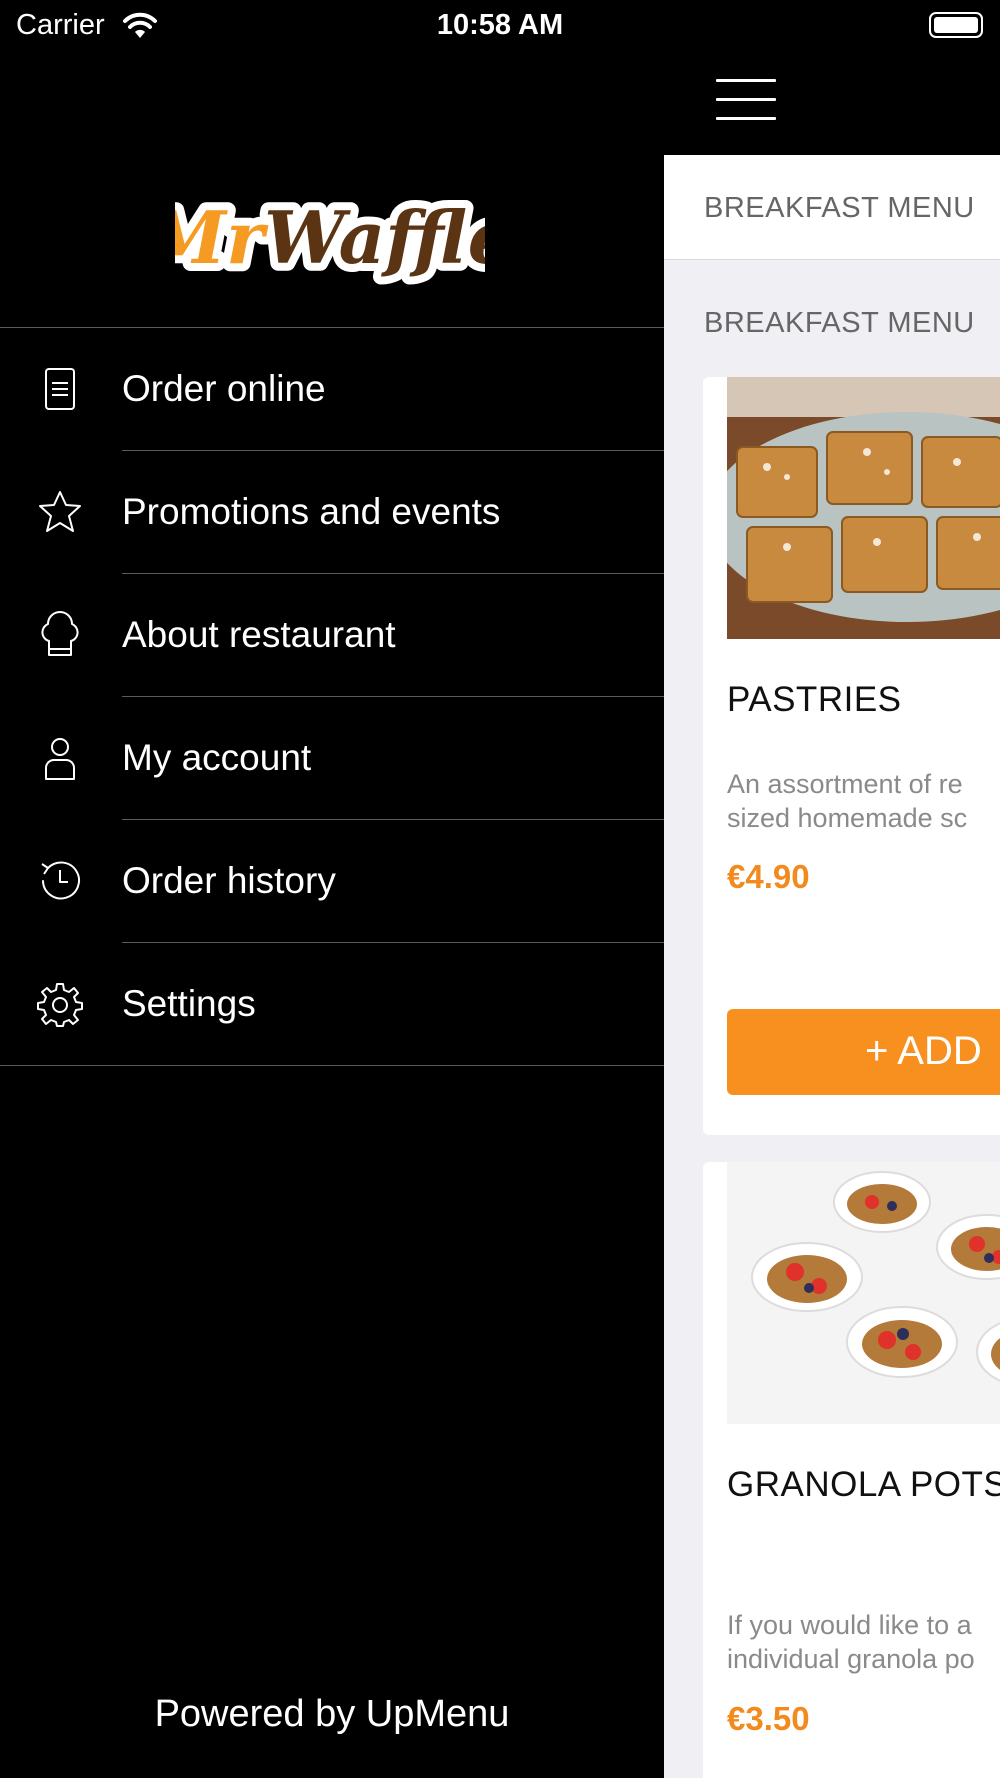  What do you see at coordinates (189, 1003) in the screenshot?
I see `menu-item-label: Settings` at bounding box center [189, 1003].